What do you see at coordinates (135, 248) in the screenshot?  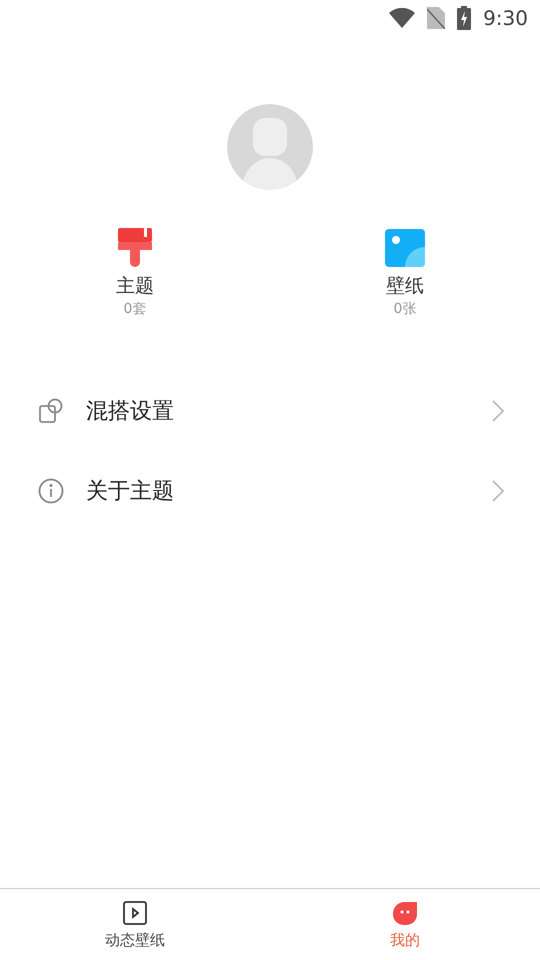 I see `paintbrush-icon` at bounding box center [135, 248].